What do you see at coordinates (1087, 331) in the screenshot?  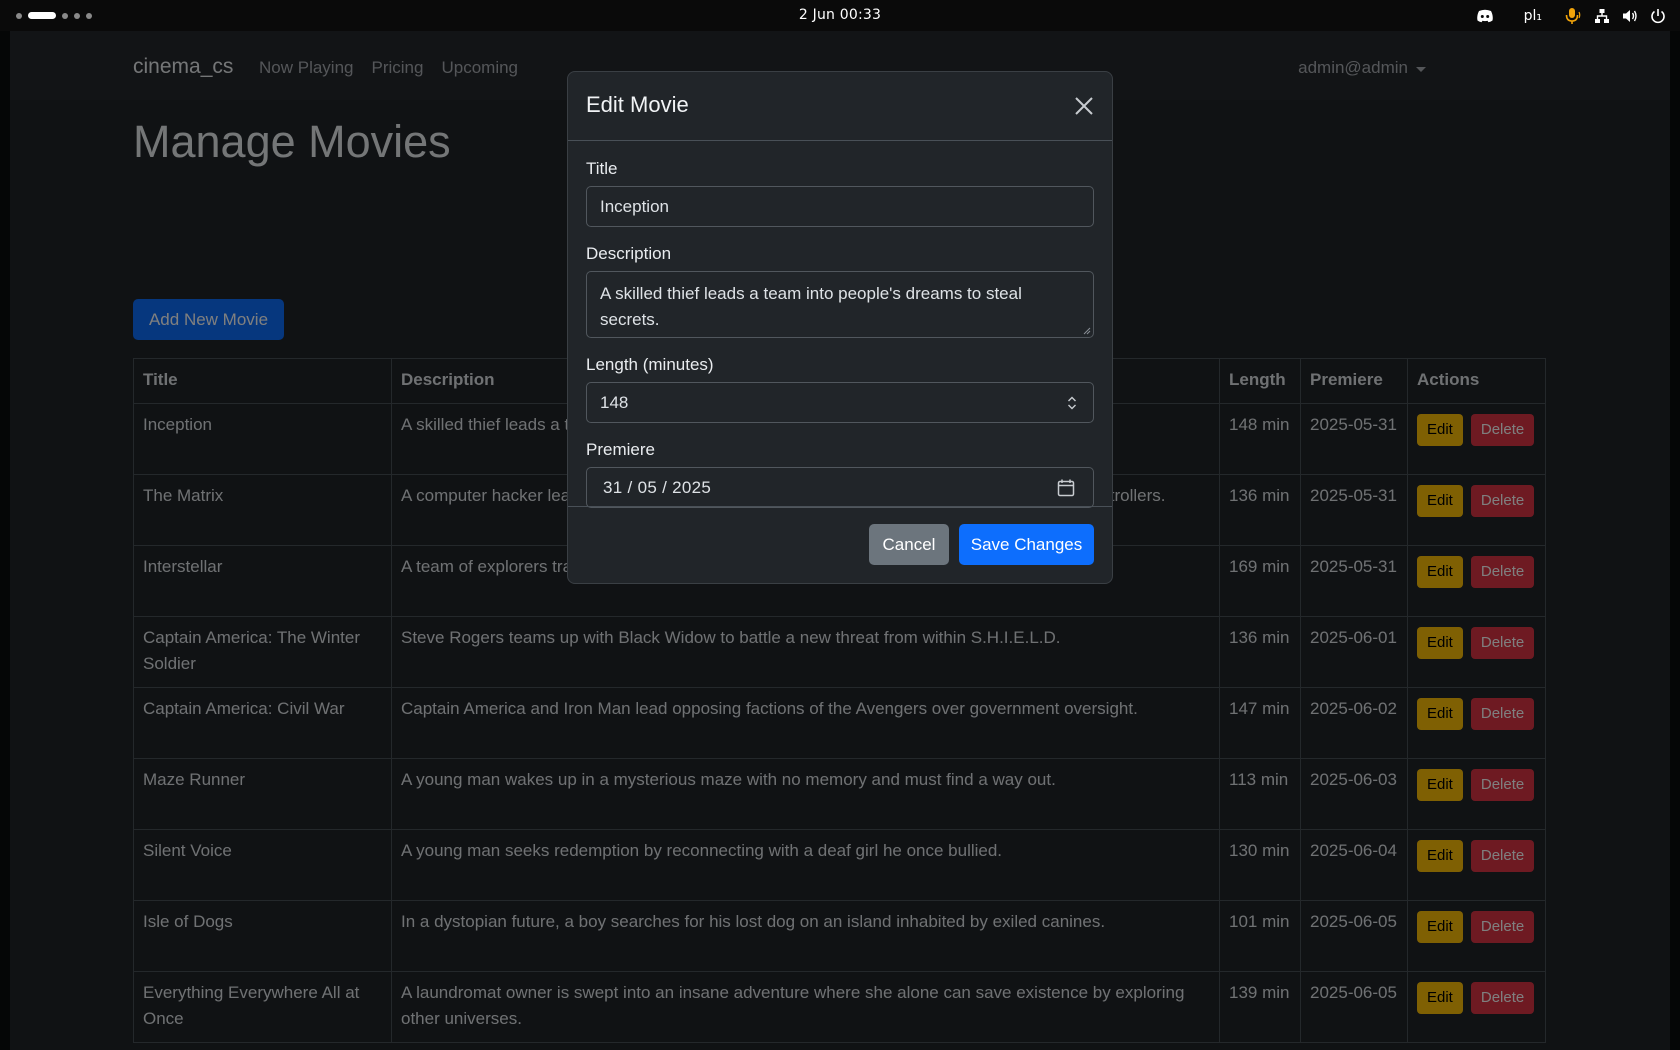 I see `resize-grip-icon` at bounding box center [1087, 331].